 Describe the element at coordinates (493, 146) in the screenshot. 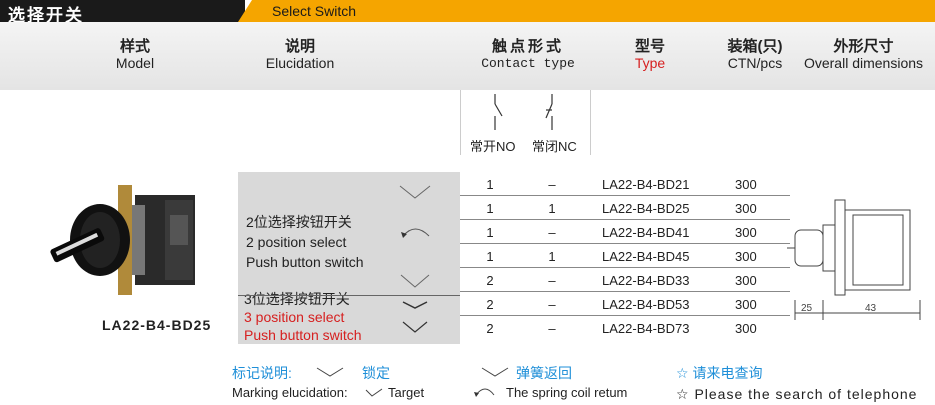

I see `no-label: 常开NO` at that location.